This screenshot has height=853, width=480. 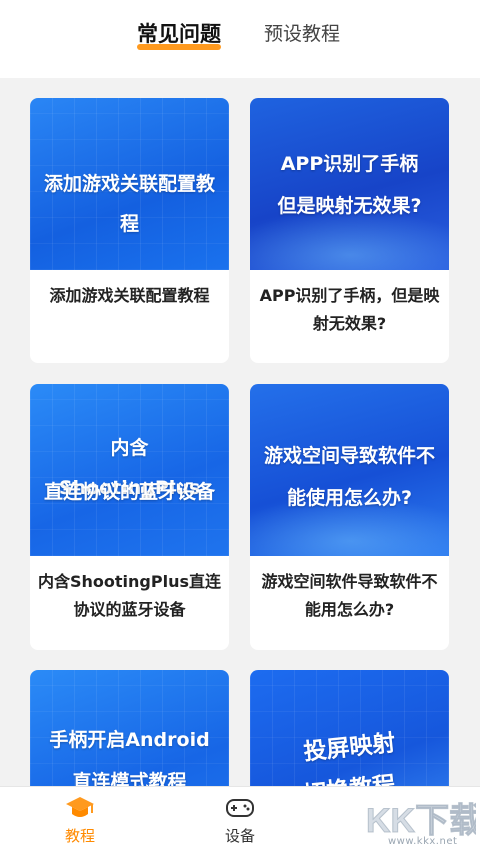 I want to click on nav-tutorials: 教程, so click(x=80, y=820).